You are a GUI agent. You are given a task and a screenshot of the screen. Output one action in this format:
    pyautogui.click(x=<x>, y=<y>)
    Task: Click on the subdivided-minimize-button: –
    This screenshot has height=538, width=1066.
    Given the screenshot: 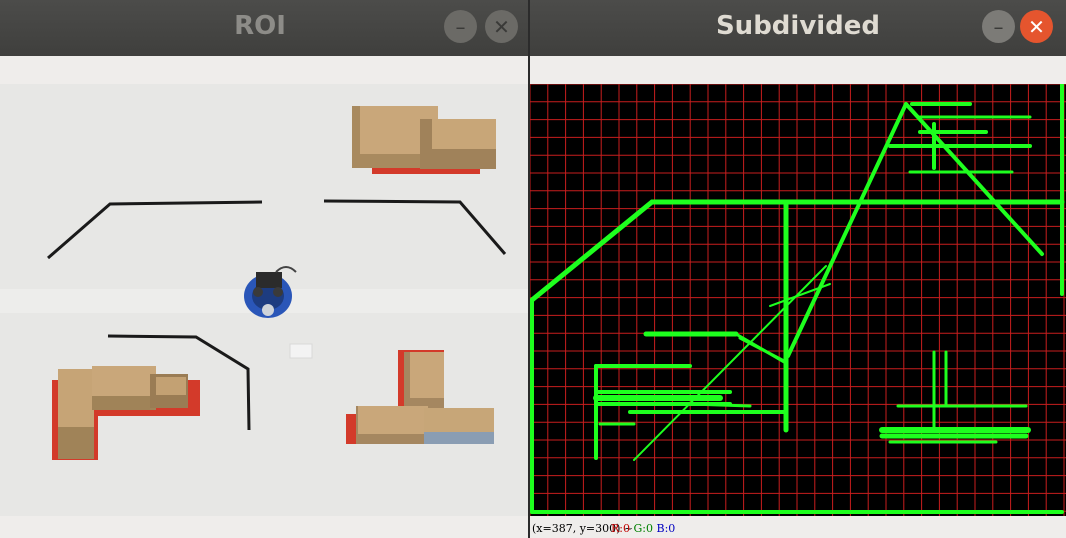 What is the action you would take?
    pyautogui.click(x=998, y=26)
    